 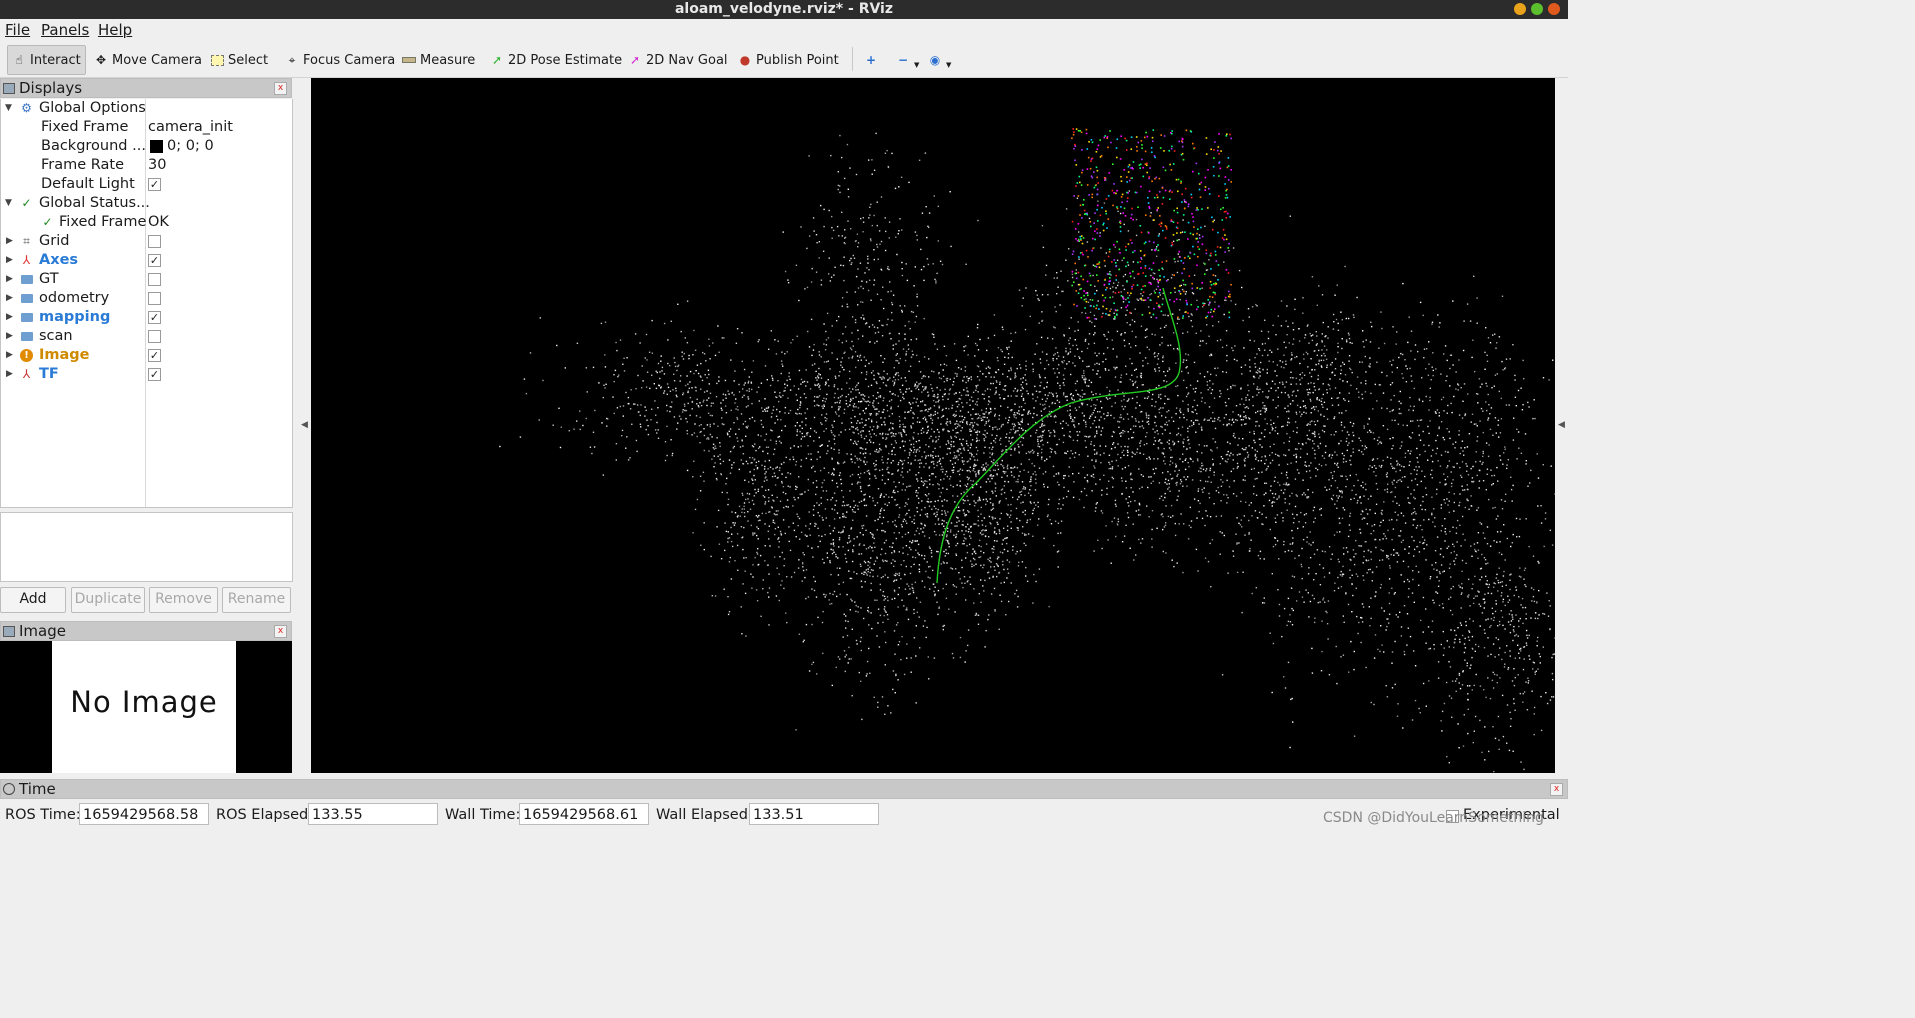 What do you see at coordinates (83, 165) in the screenshot?
I see `frame-rate-label: Frame Rate` at bounding box center [83, 165].